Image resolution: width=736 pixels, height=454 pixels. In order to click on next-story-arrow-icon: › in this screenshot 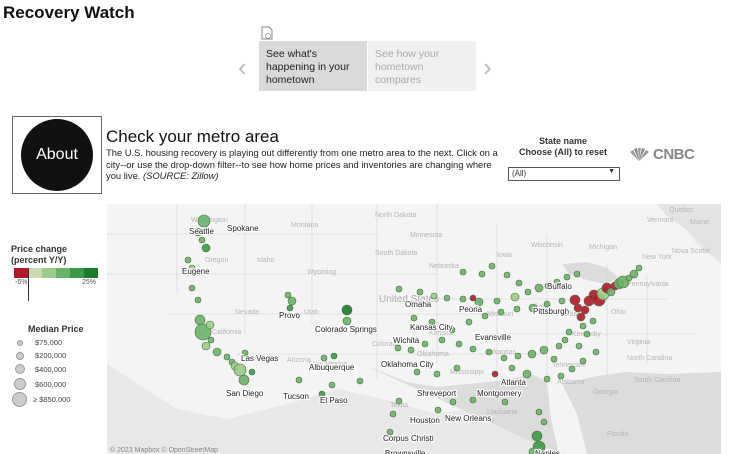, I will do `click(487, 67)`.